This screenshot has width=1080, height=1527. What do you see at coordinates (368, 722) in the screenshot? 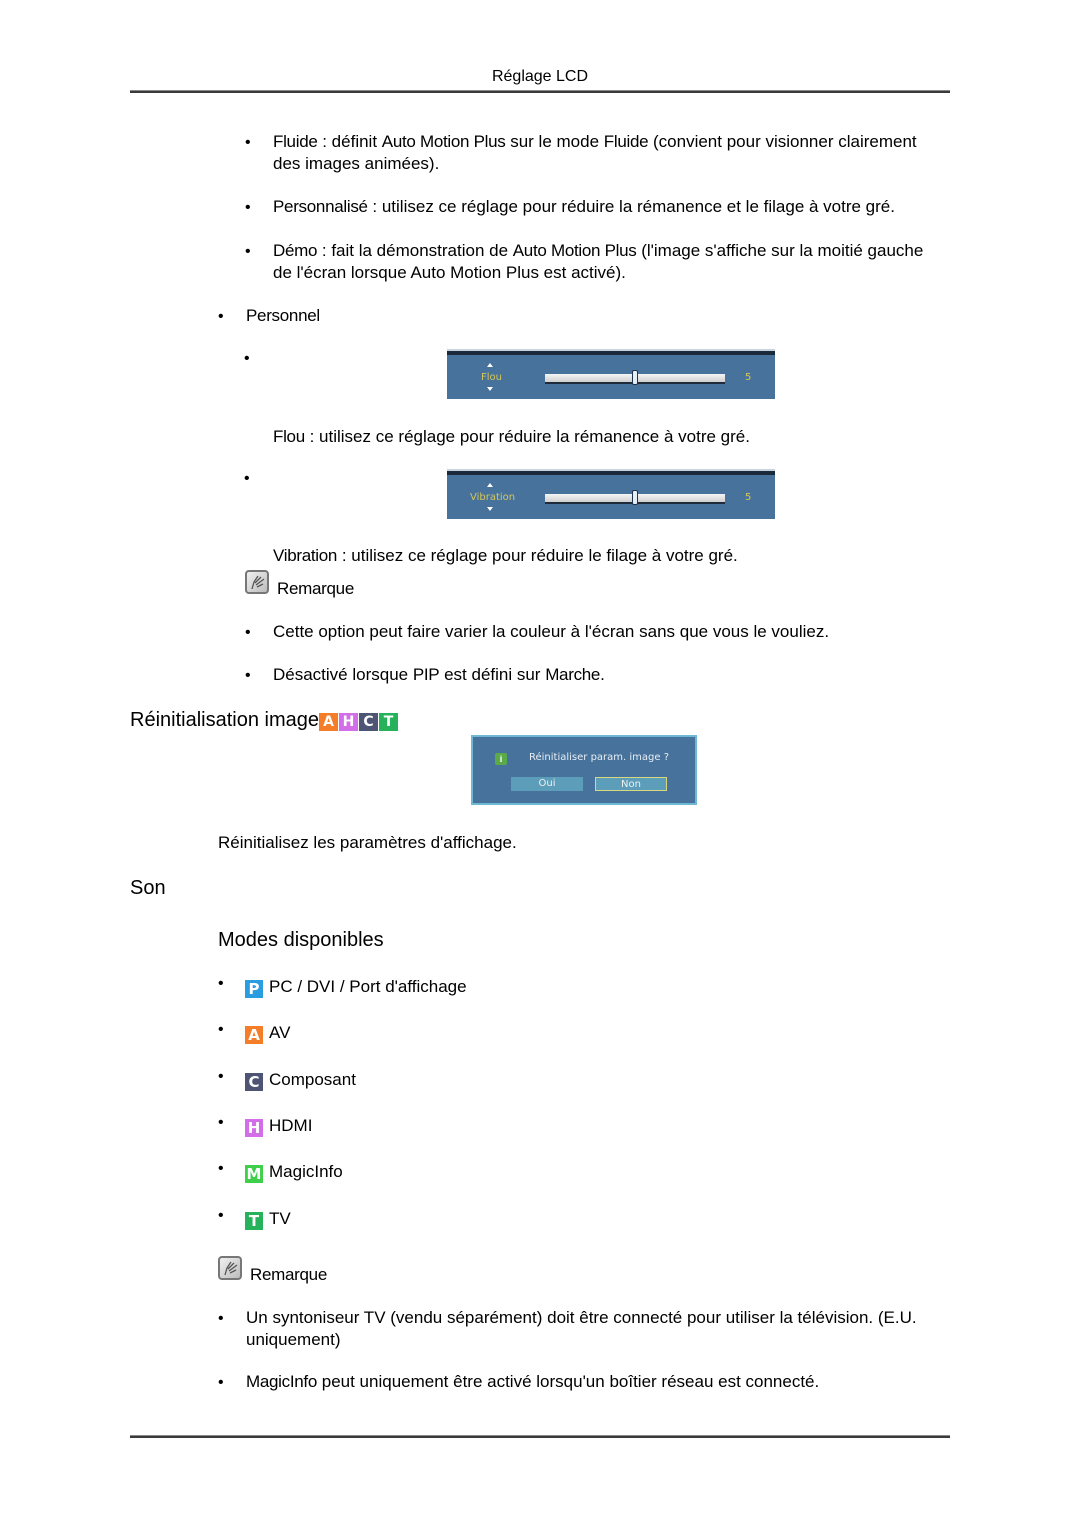
I see `source-badge-c-icon: C` at bounding box center [368, 722].